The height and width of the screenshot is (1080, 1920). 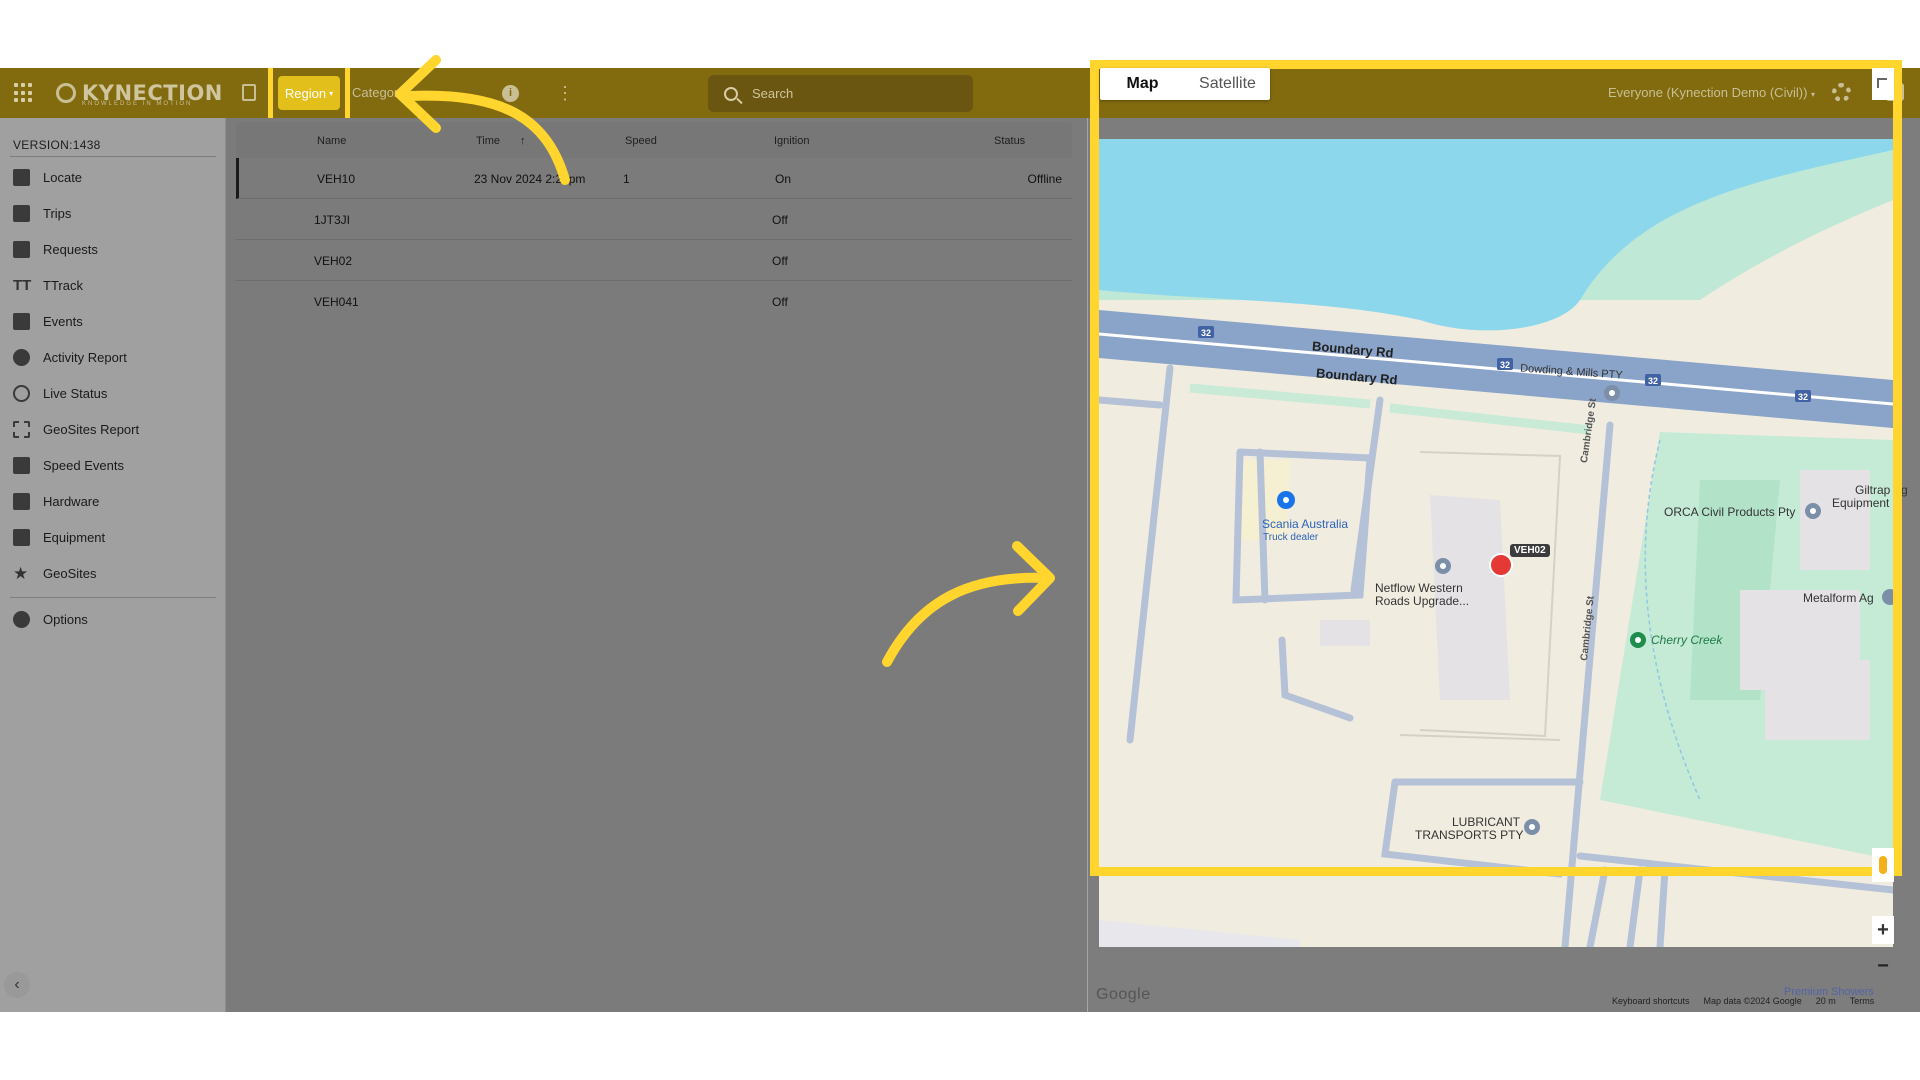 I want to click on keyboard-shortcuts-link: Keyboard shortcuts, so click(x=1651, y=1001).